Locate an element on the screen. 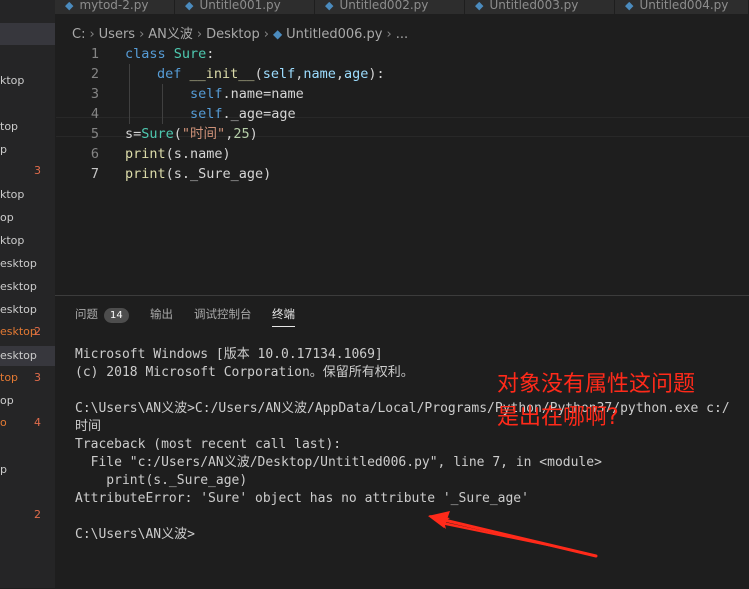 This screenshot has width=749, height=589. annotation-arrow-icon is located at coordinates (513, 534).